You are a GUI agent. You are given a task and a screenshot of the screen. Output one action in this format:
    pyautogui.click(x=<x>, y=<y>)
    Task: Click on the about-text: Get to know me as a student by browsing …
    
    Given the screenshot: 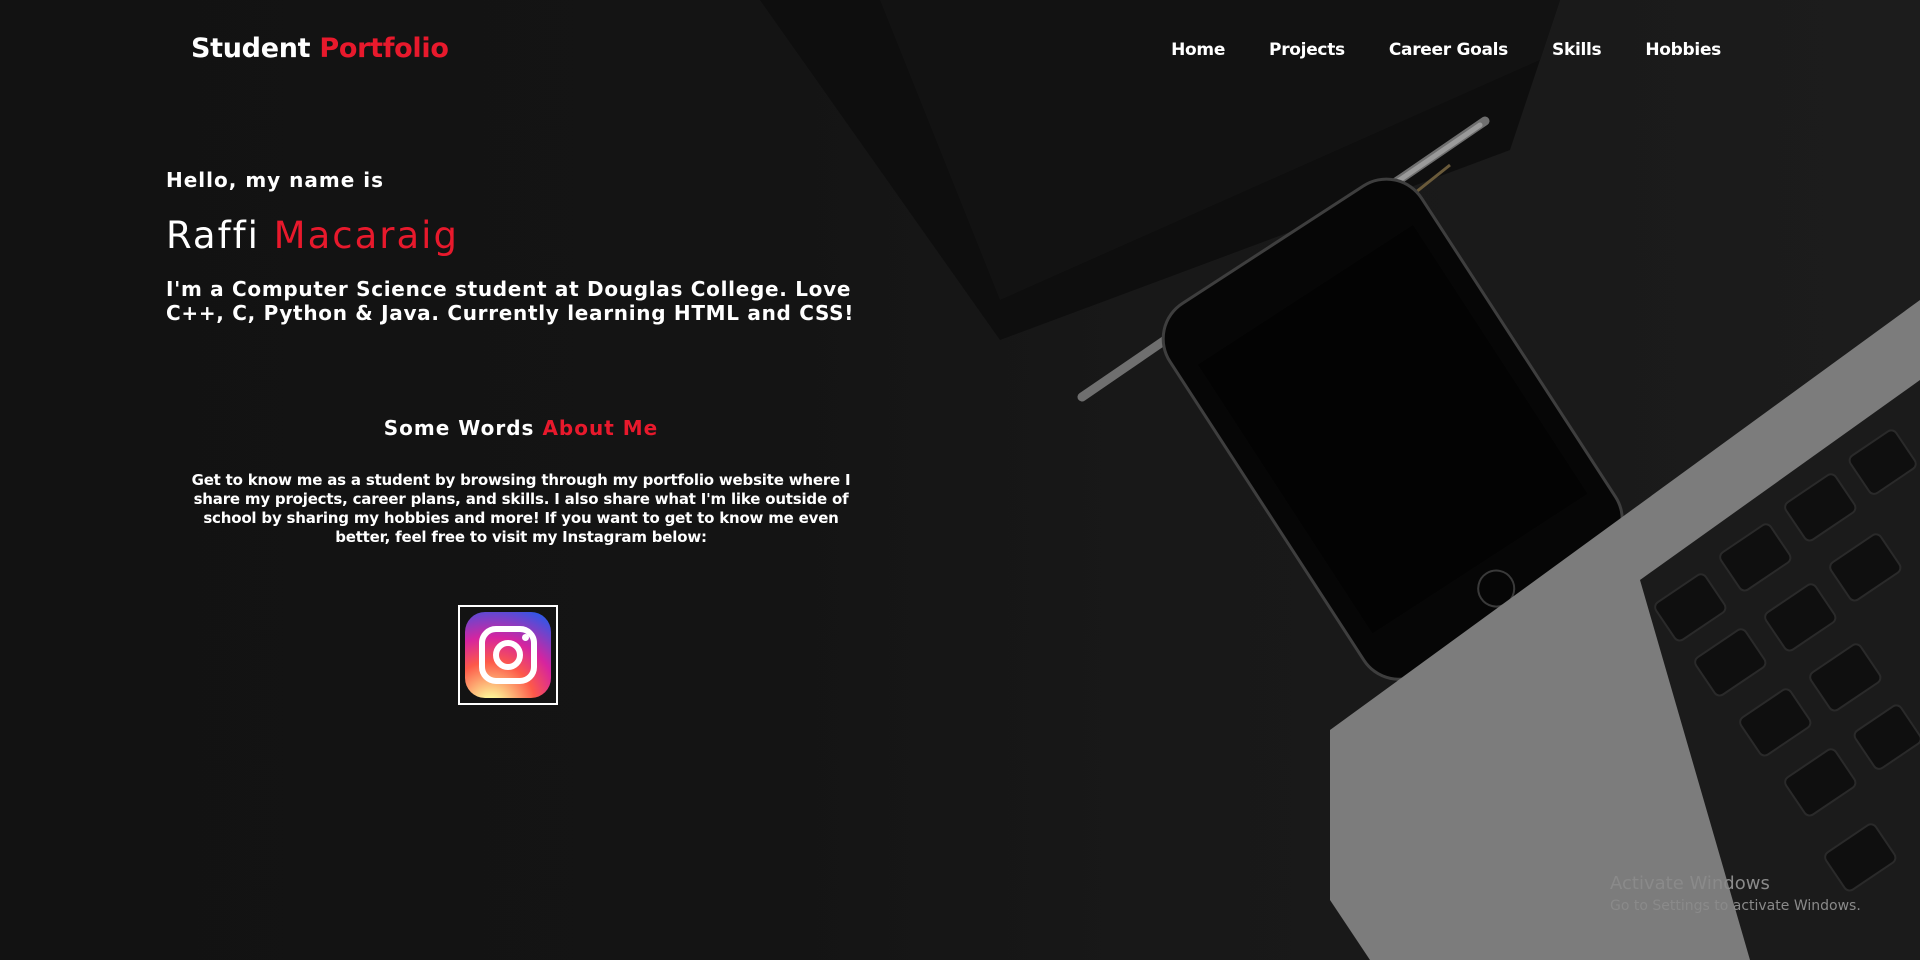 What is the action you would take?
    pyautogui.click(x=521, y=508)
    